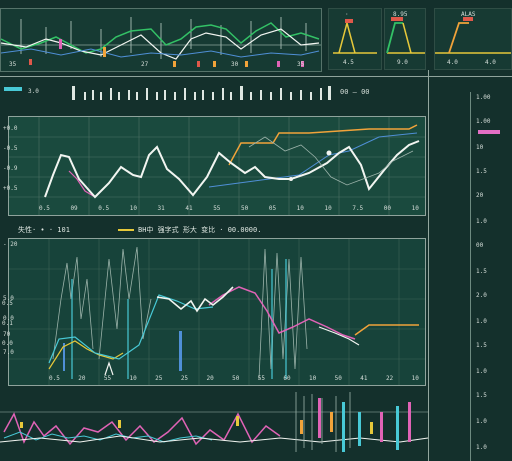  Describe the element at coordinates (481, 371) in the screenshot. I see `right-label-12: 1.0` at that location.